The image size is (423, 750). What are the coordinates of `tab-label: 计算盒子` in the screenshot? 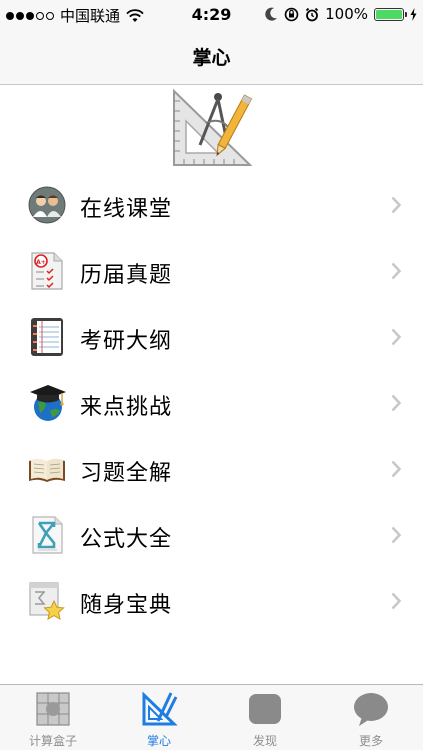 It's located at (52, 741).